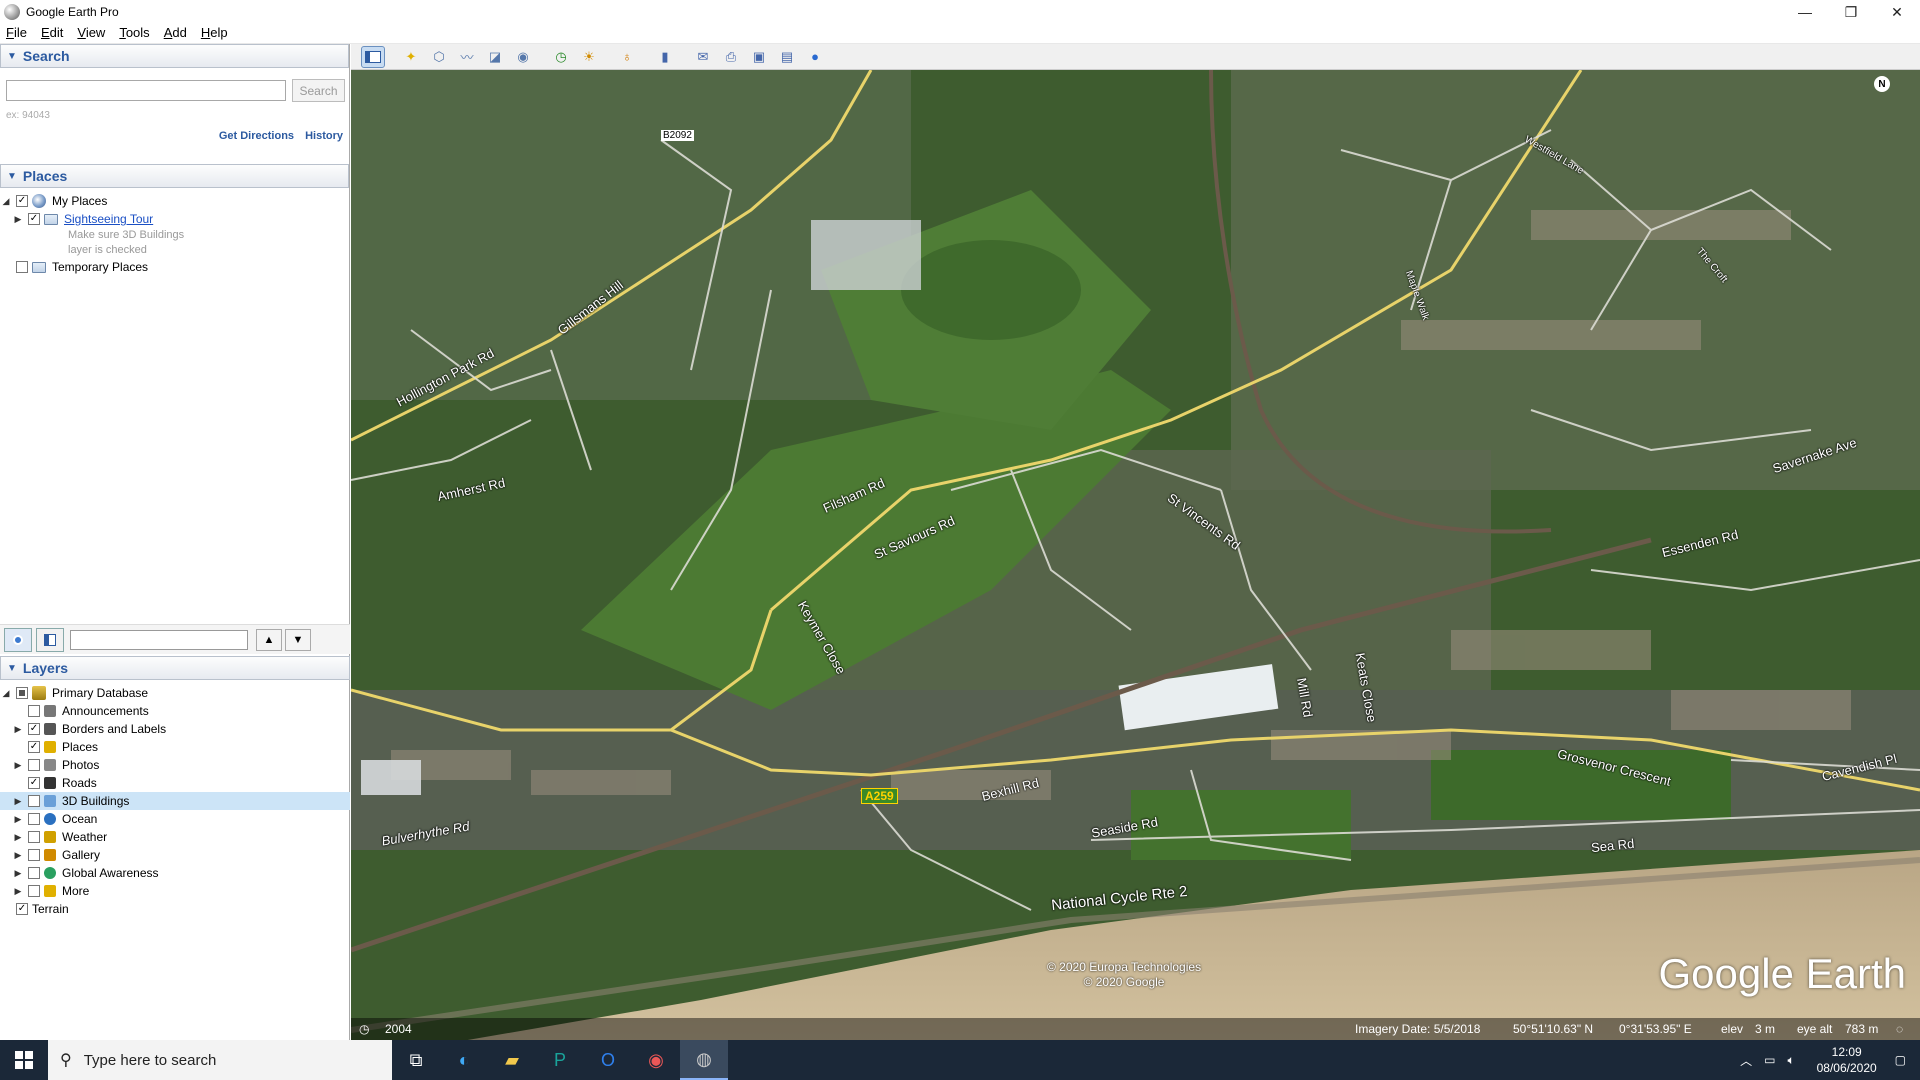 The width and height of the screenshot is (1920, 1080). I want to click on folder-icon: ▰, so click(512, 1059).